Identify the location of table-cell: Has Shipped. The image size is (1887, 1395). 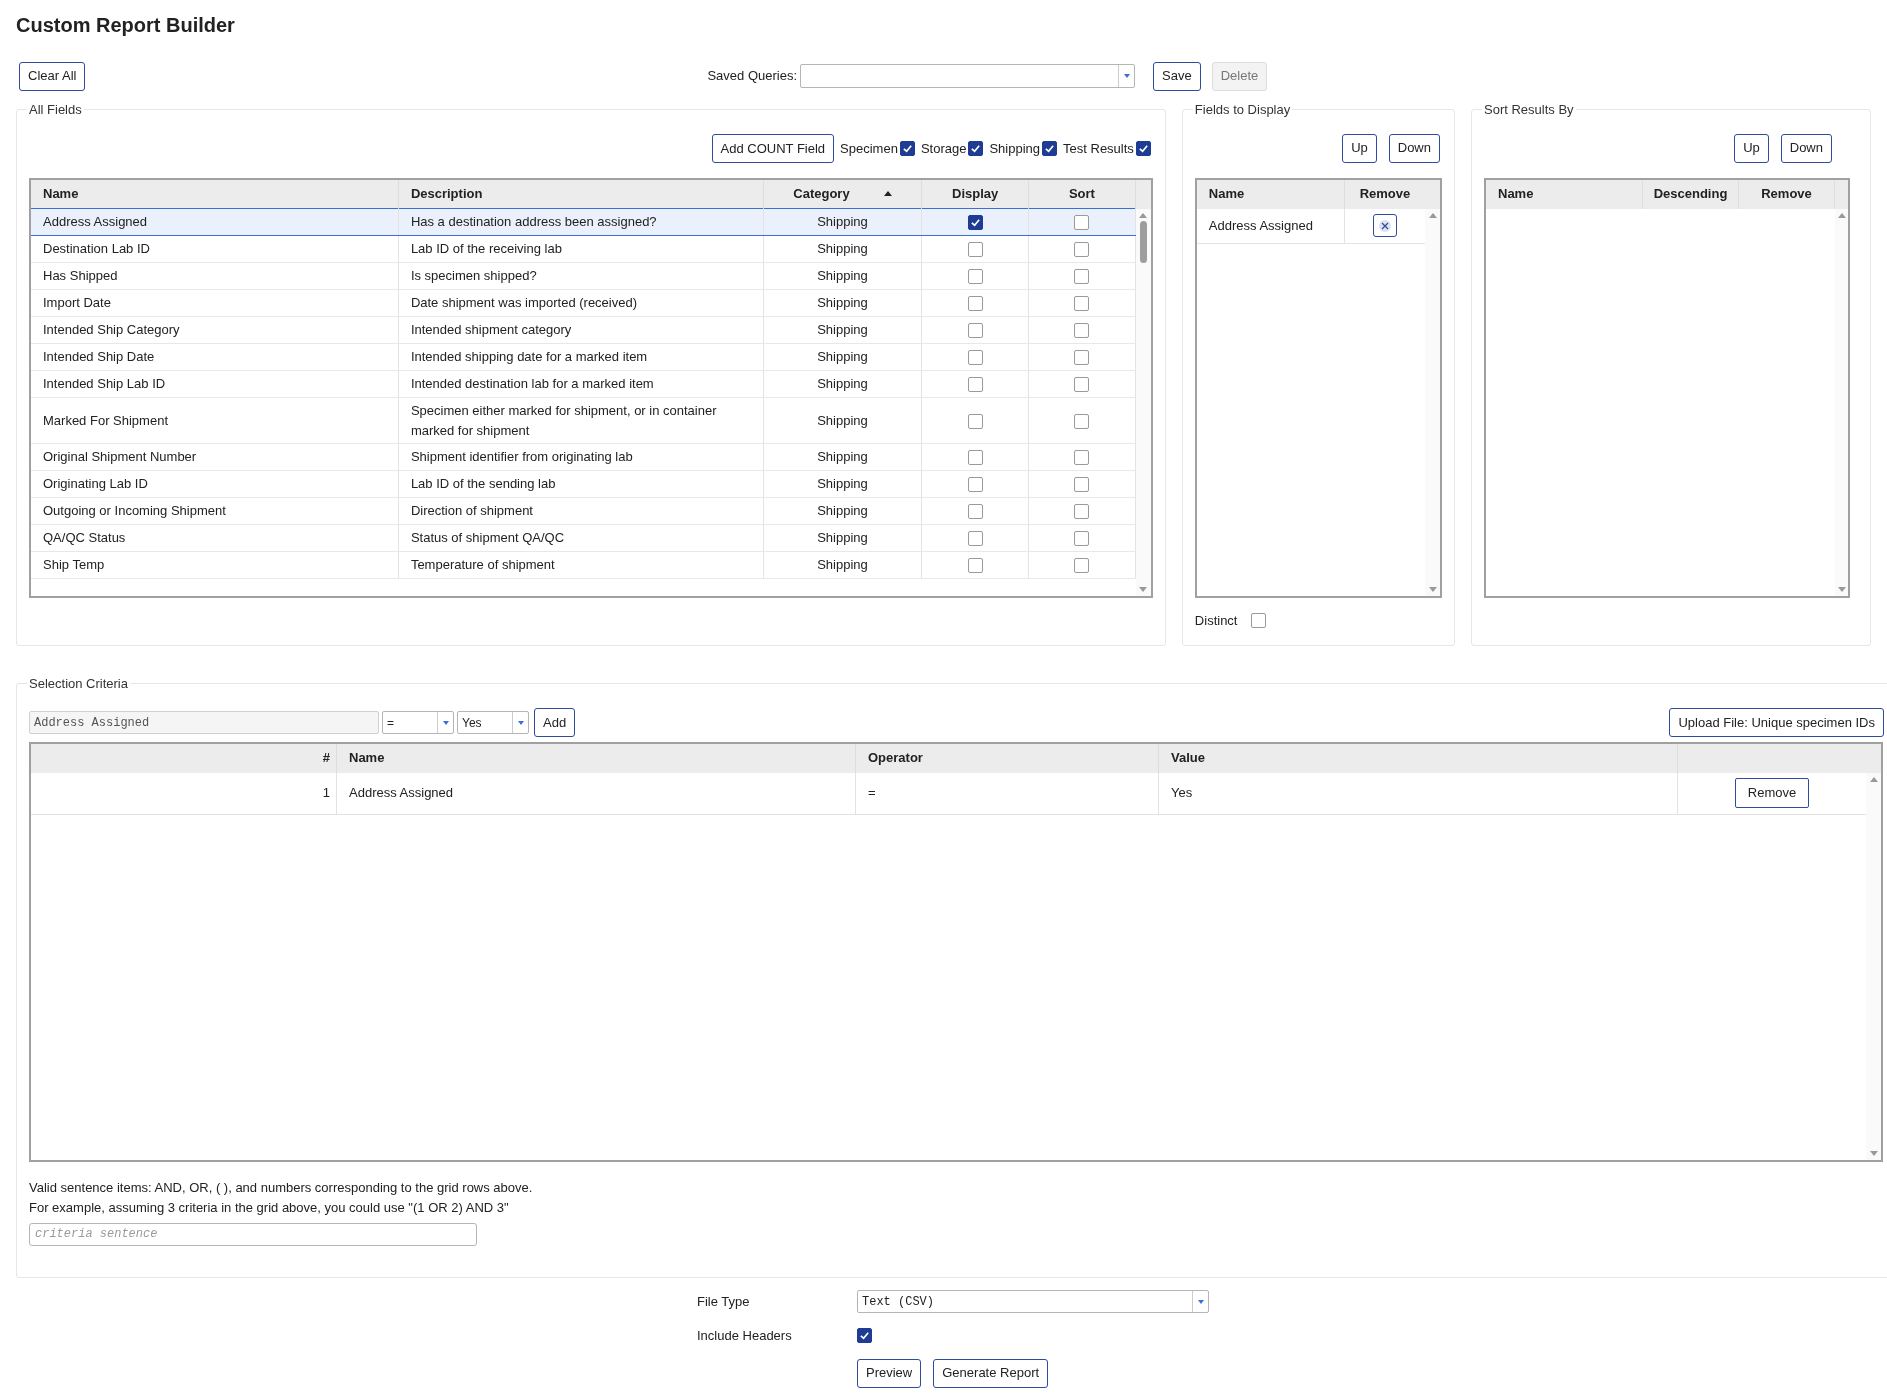
(215, 276).